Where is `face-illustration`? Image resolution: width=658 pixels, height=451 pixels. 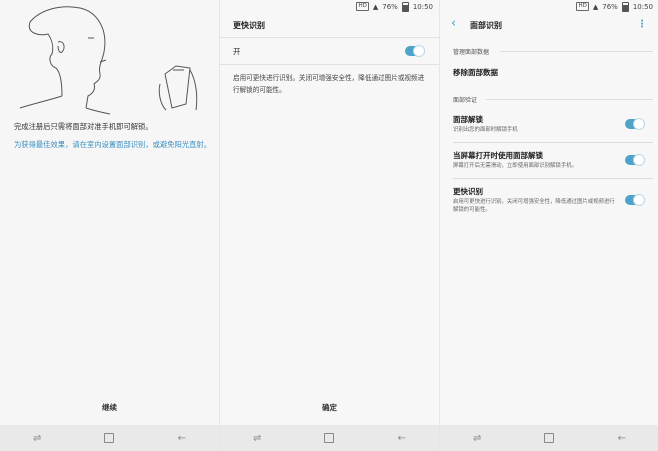 face-illustration is located at coordinates (108, 60).